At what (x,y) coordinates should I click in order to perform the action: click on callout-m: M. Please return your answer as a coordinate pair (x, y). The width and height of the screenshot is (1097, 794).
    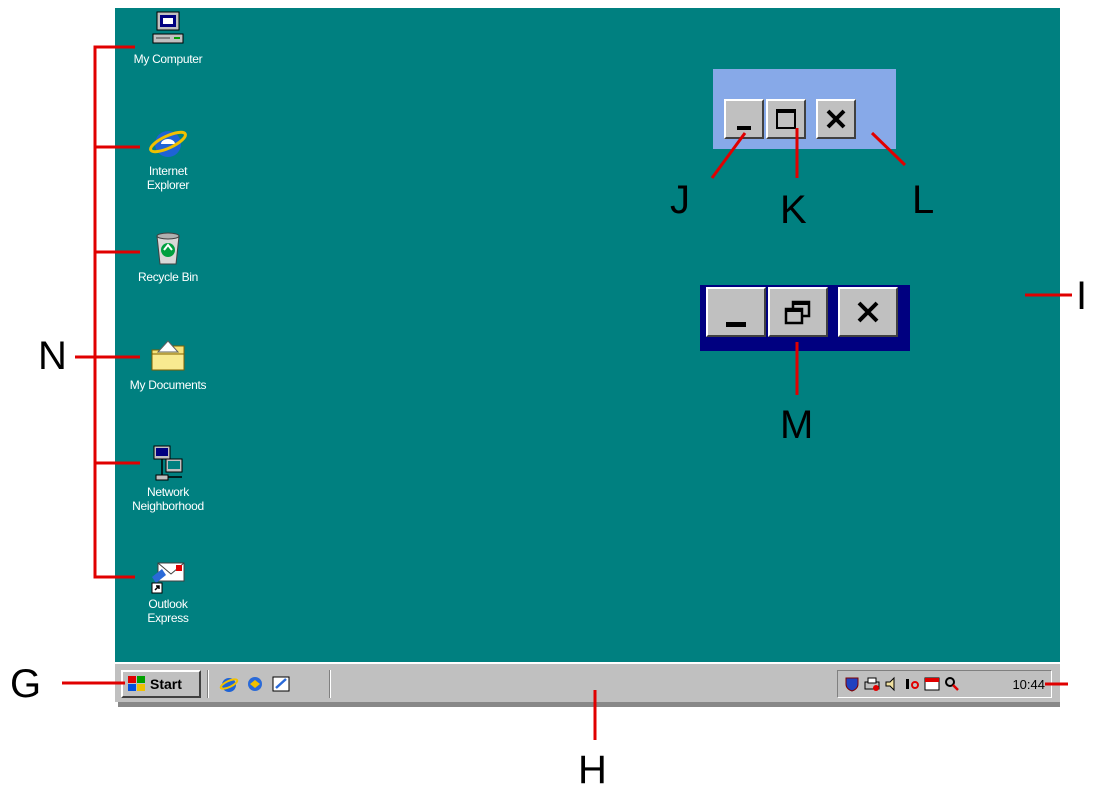
    Looking at the image, I should click on (797, 425).